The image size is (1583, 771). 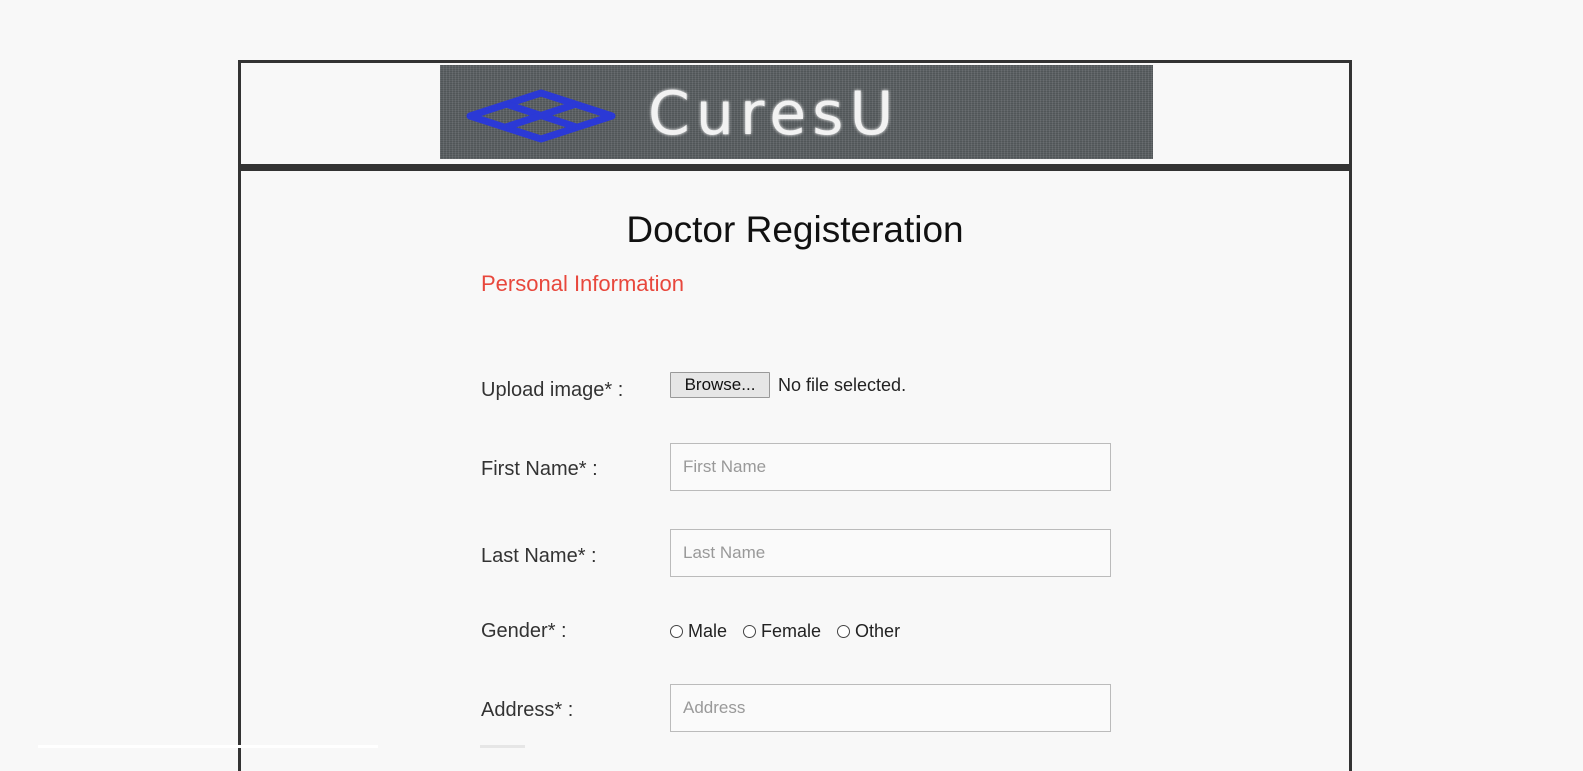 I want to click on cube-icon, so click(x=541, y=116).